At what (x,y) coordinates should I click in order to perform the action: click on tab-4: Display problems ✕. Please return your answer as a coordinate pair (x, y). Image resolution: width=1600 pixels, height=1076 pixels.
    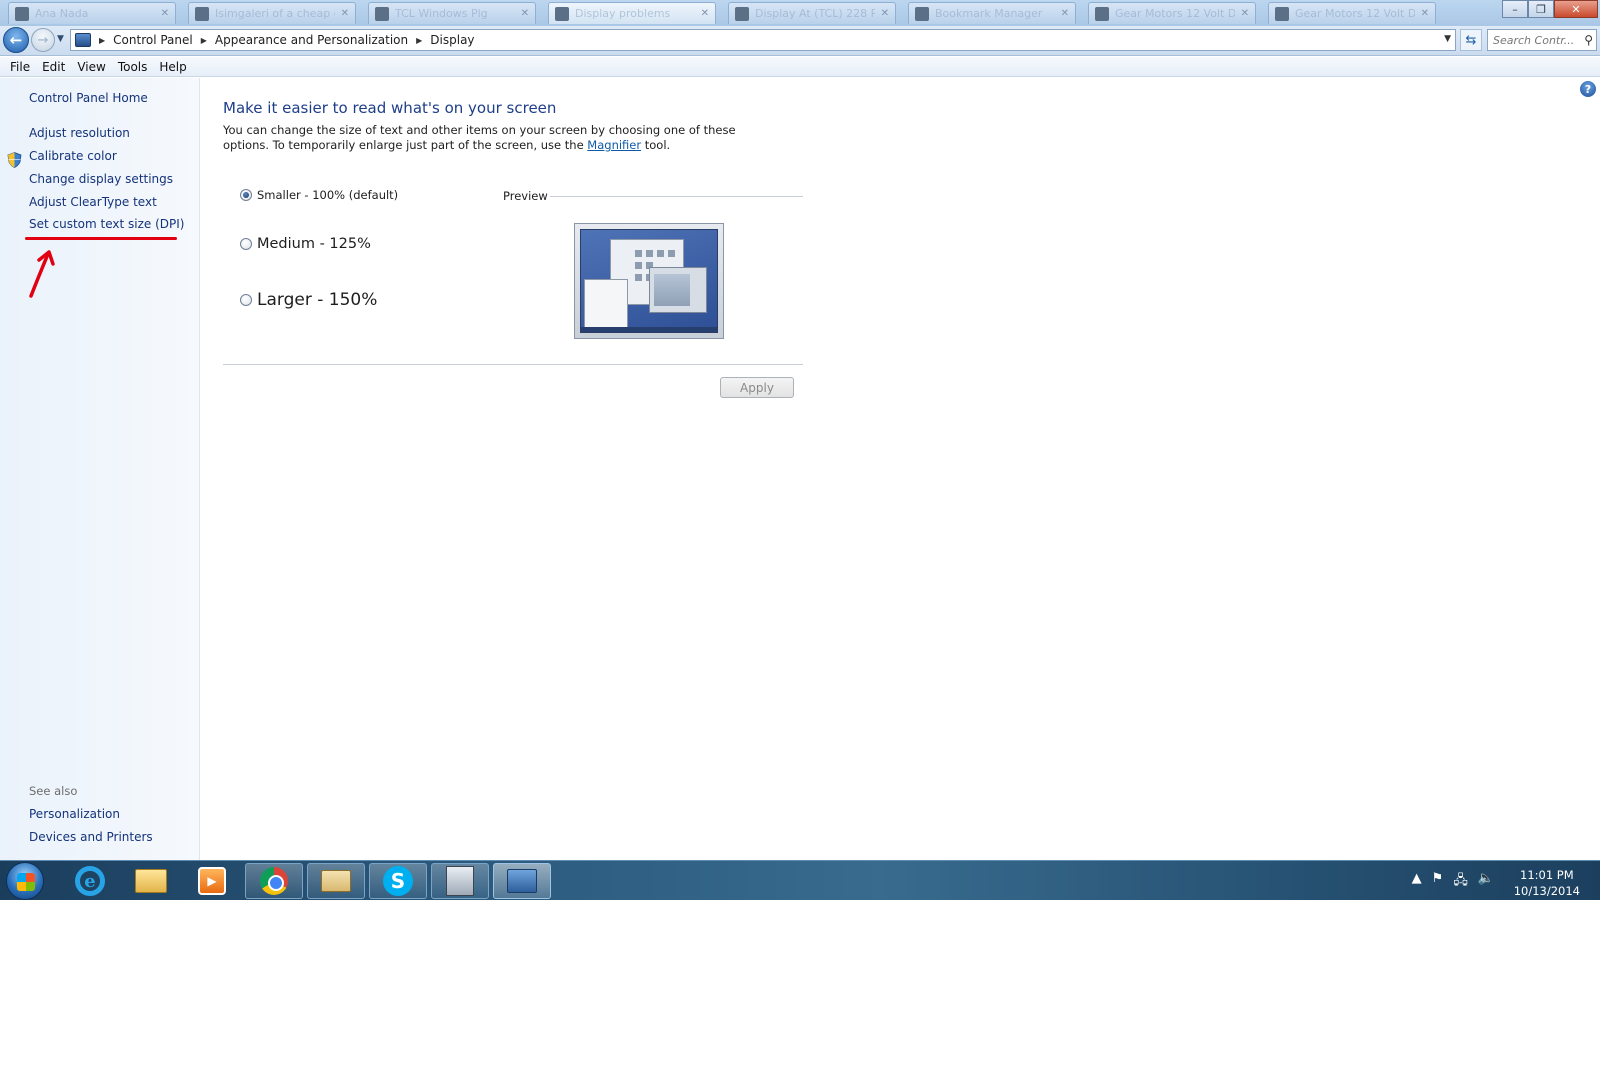
    Looking at the image, I should click on (632, 13).